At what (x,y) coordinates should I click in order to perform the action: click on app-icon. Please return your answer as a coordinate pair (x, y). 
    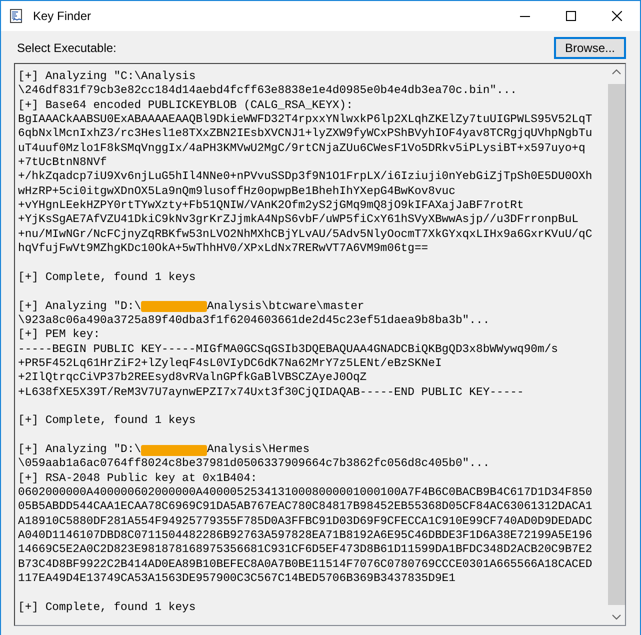
    Looking at the image, I should click on (17, 16).